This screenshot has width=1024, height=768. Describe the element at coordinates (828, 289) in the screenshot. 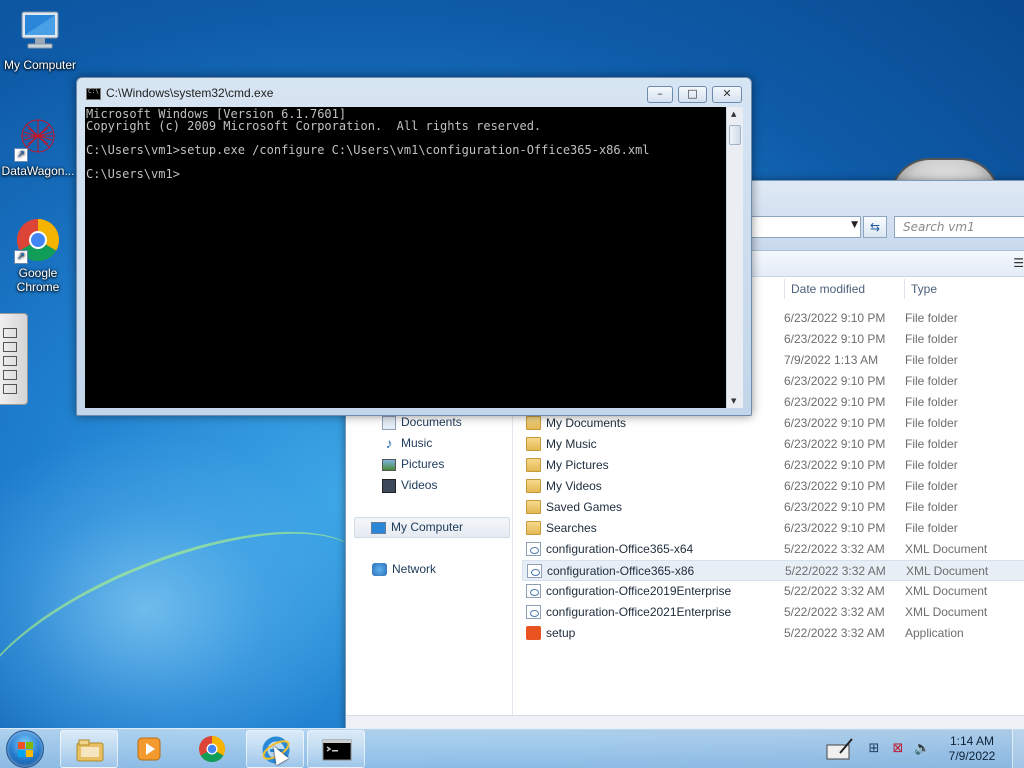

I see `column-header-date-modified: Date modified` at that location.